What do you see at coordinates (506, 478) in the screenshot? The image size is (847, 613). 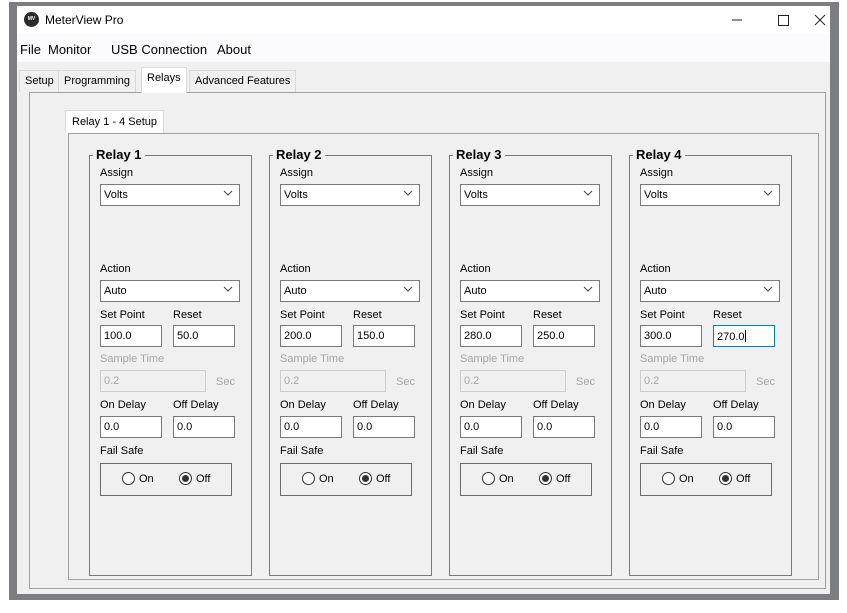 I see `fail-safe-on-label: On` at bounding box center [506, 478].